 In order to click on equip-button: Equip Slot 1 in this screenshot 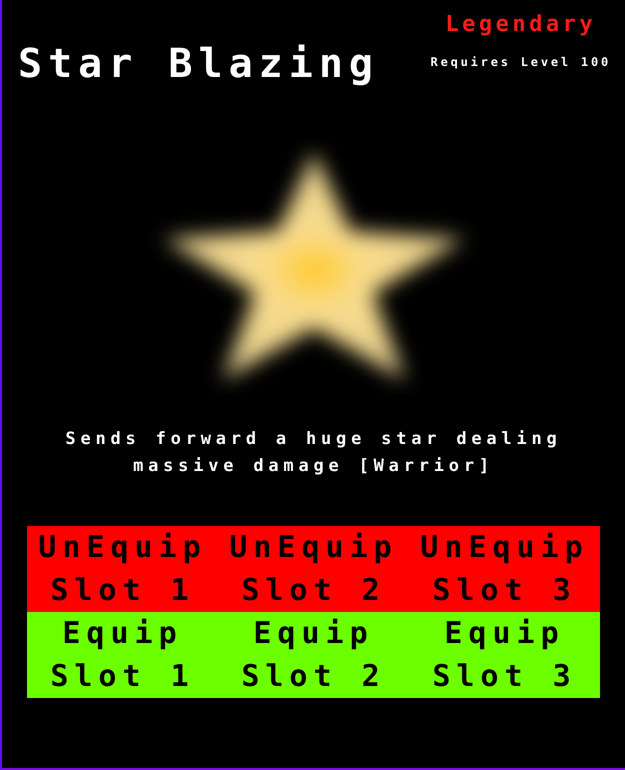, I will do `click(122, 655)`.